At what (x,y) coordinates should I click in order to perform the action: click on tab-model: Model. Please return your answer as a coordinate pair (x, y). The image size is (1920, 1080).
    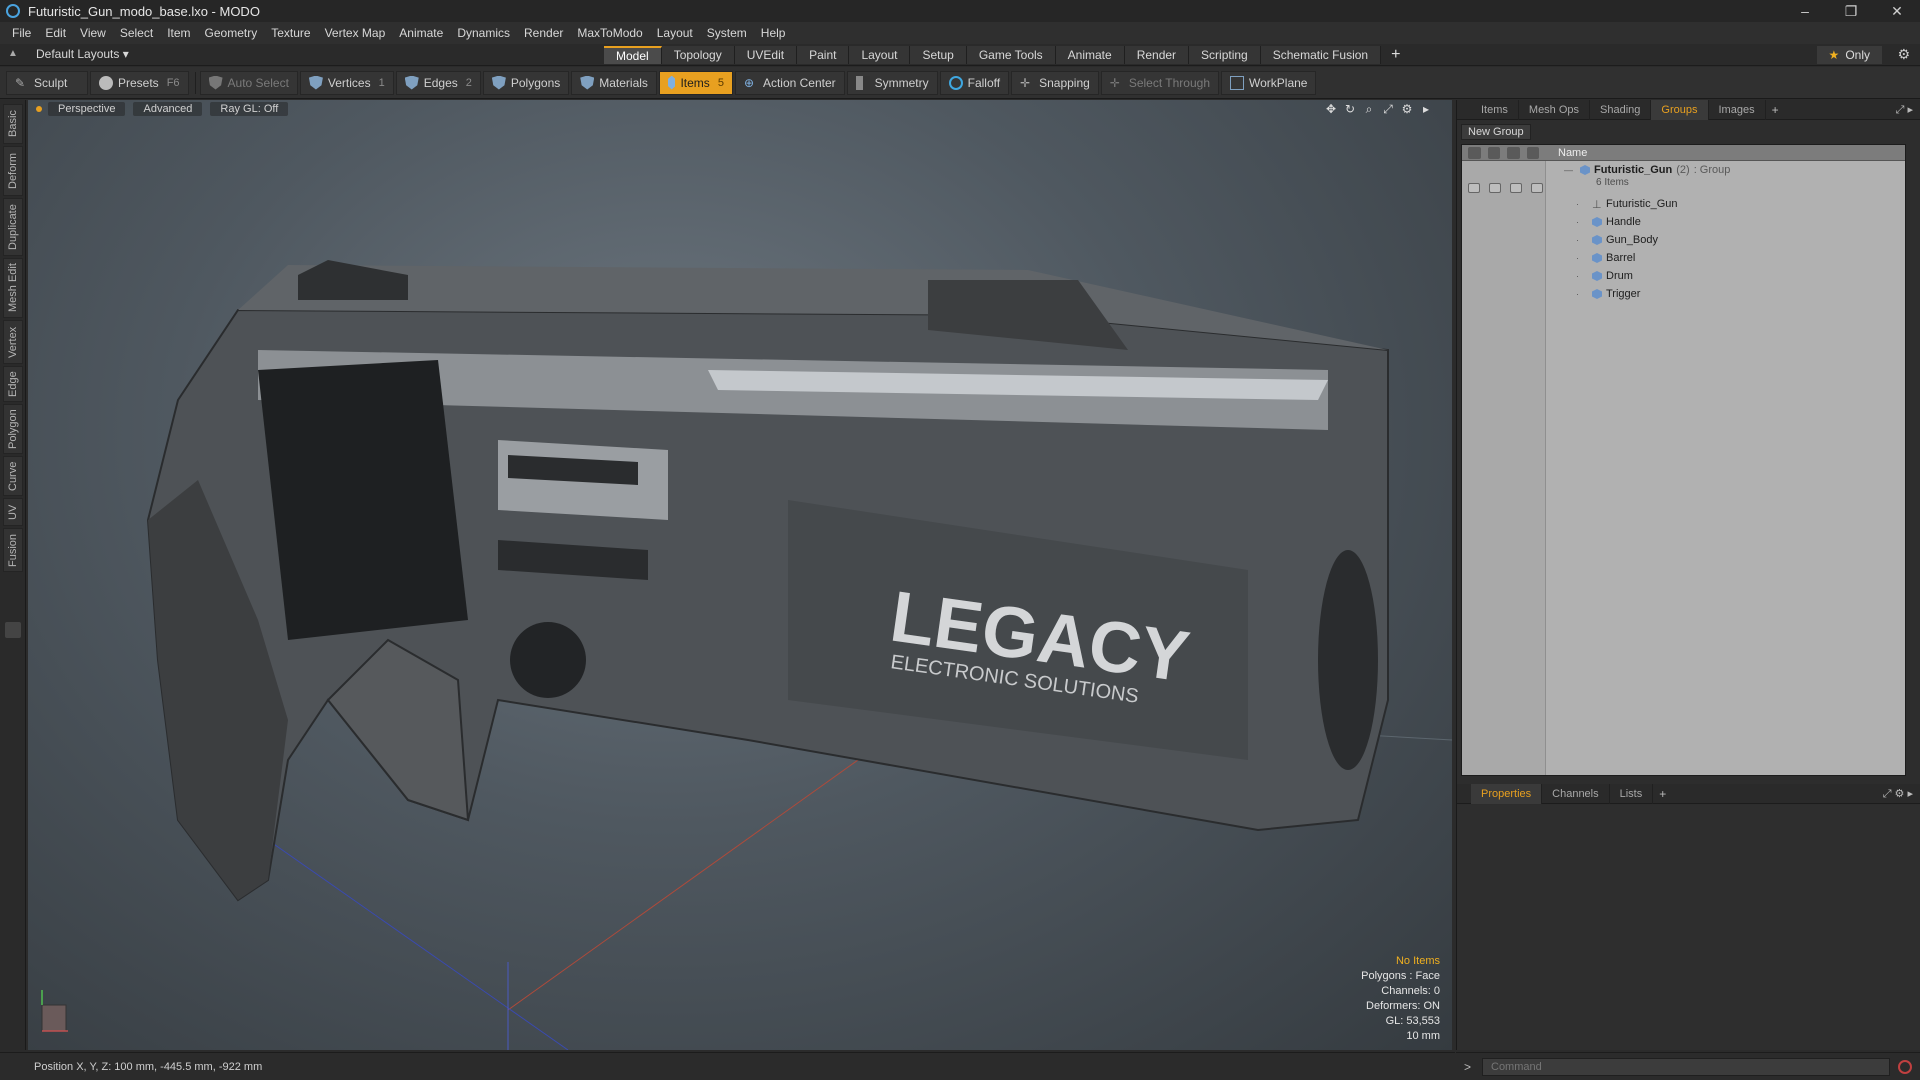
    Looking at the image, I should click on (633, 55).